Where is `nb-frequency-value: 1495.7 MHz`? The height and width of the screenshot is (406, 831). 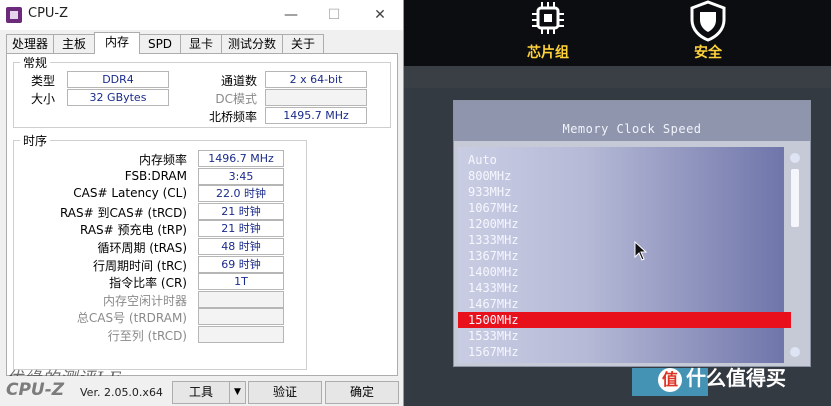 nb-frequency-value: 1495.7 MHz is located at coordinates (316, 115).